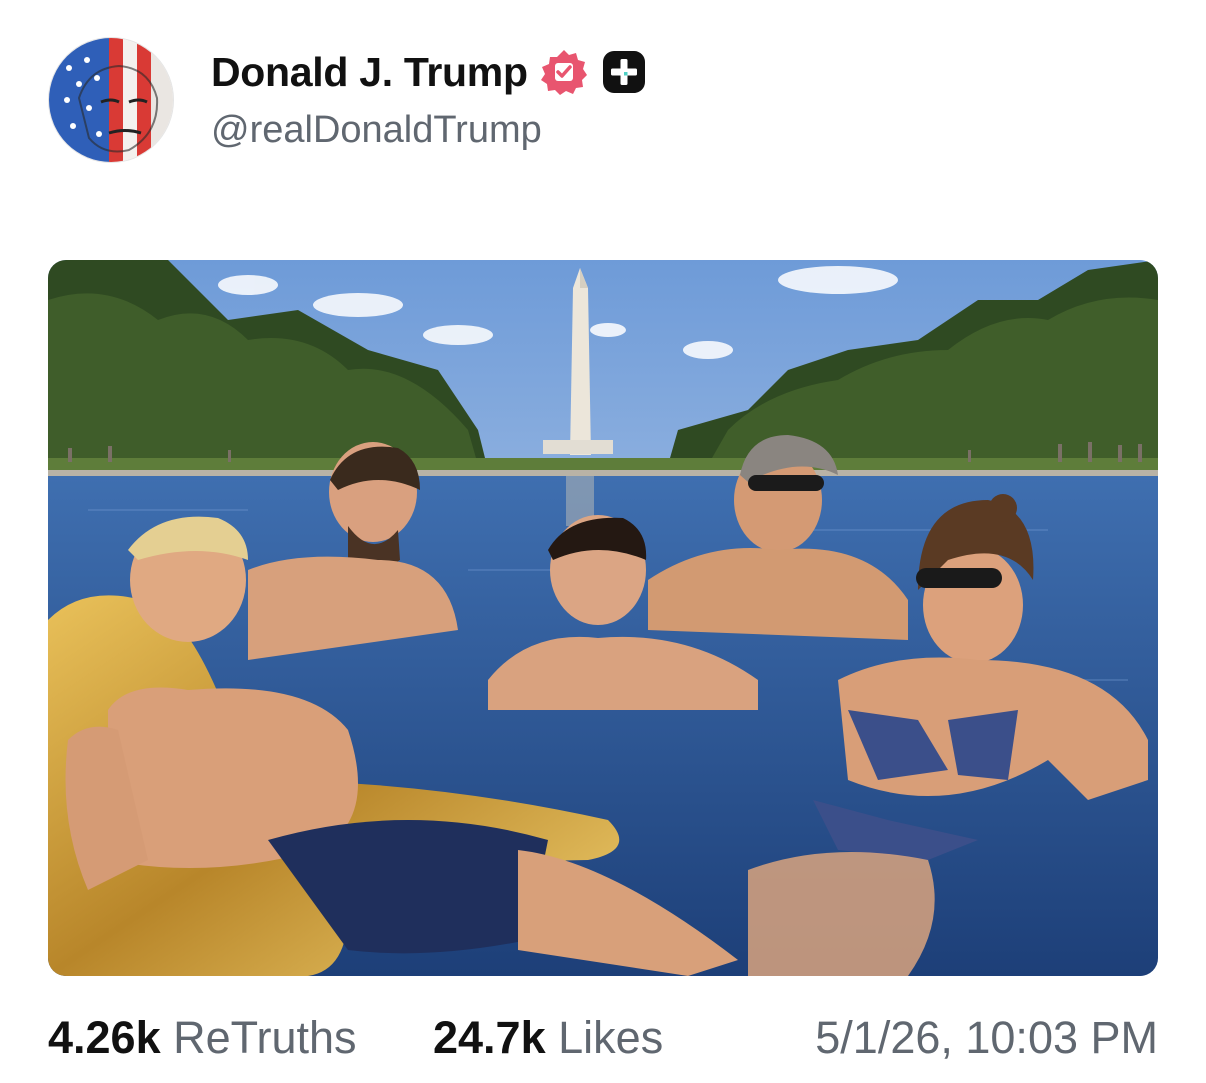  Describe the element at coordinates (104, 1037) in the screenshot. I see `retruths-count: 4.26k` at that location.